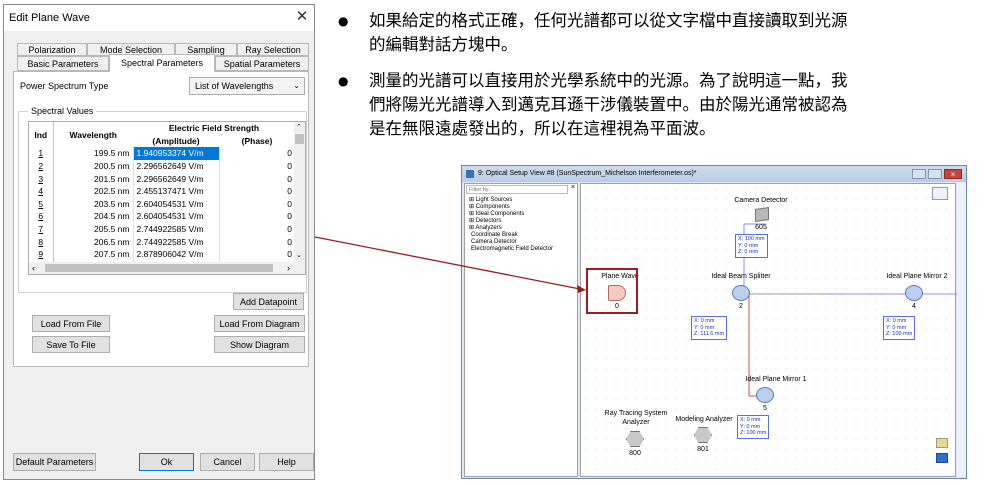  I want to click on callout-arrow, so click(450, 264).